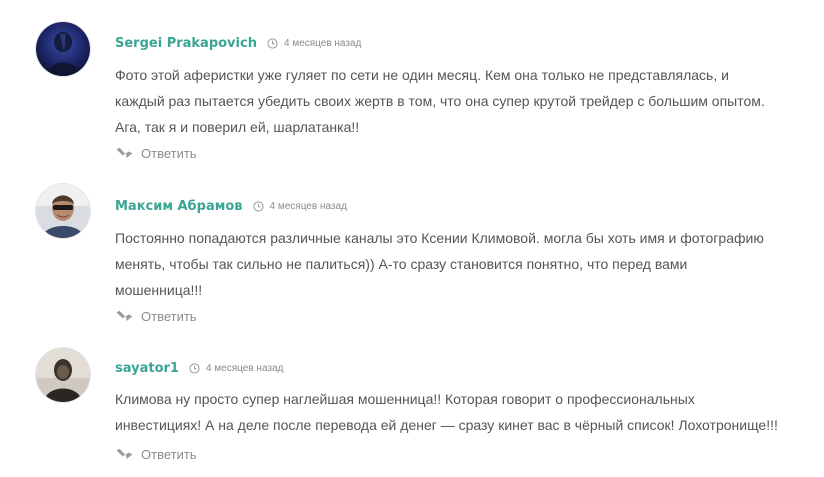  What do you see at coordinates (179, 206) in the screenshot?
I see `author-name: Максим Абрамов` at bounding box center [179, 206].